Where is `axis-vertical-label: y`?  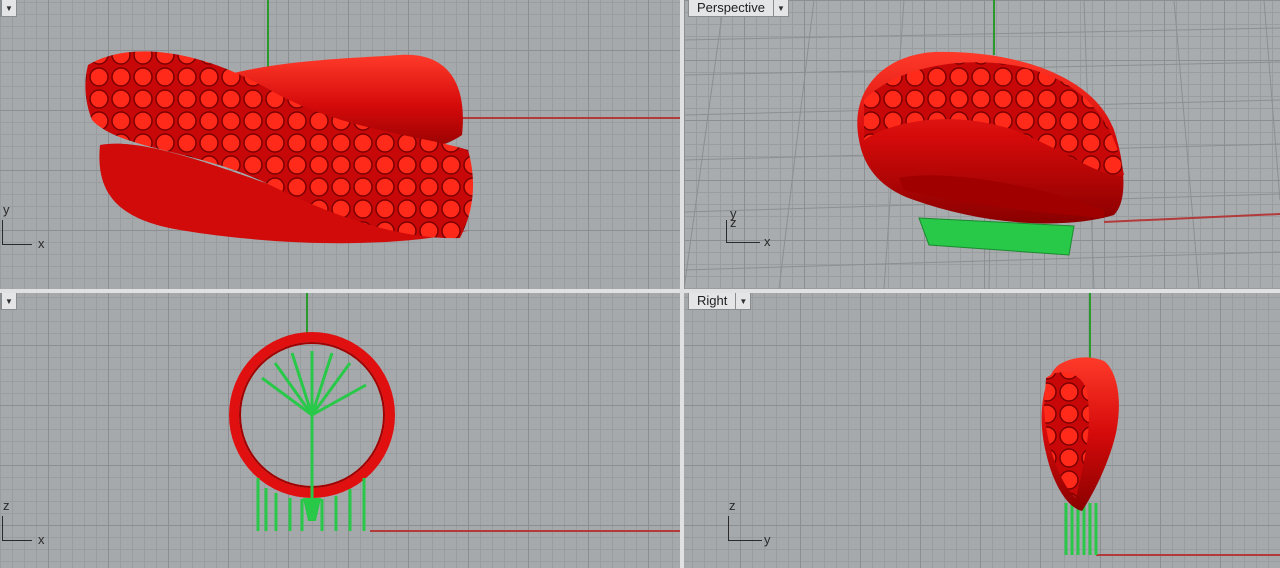
axis-vertical-label: y is located at coordinates (6, 209).